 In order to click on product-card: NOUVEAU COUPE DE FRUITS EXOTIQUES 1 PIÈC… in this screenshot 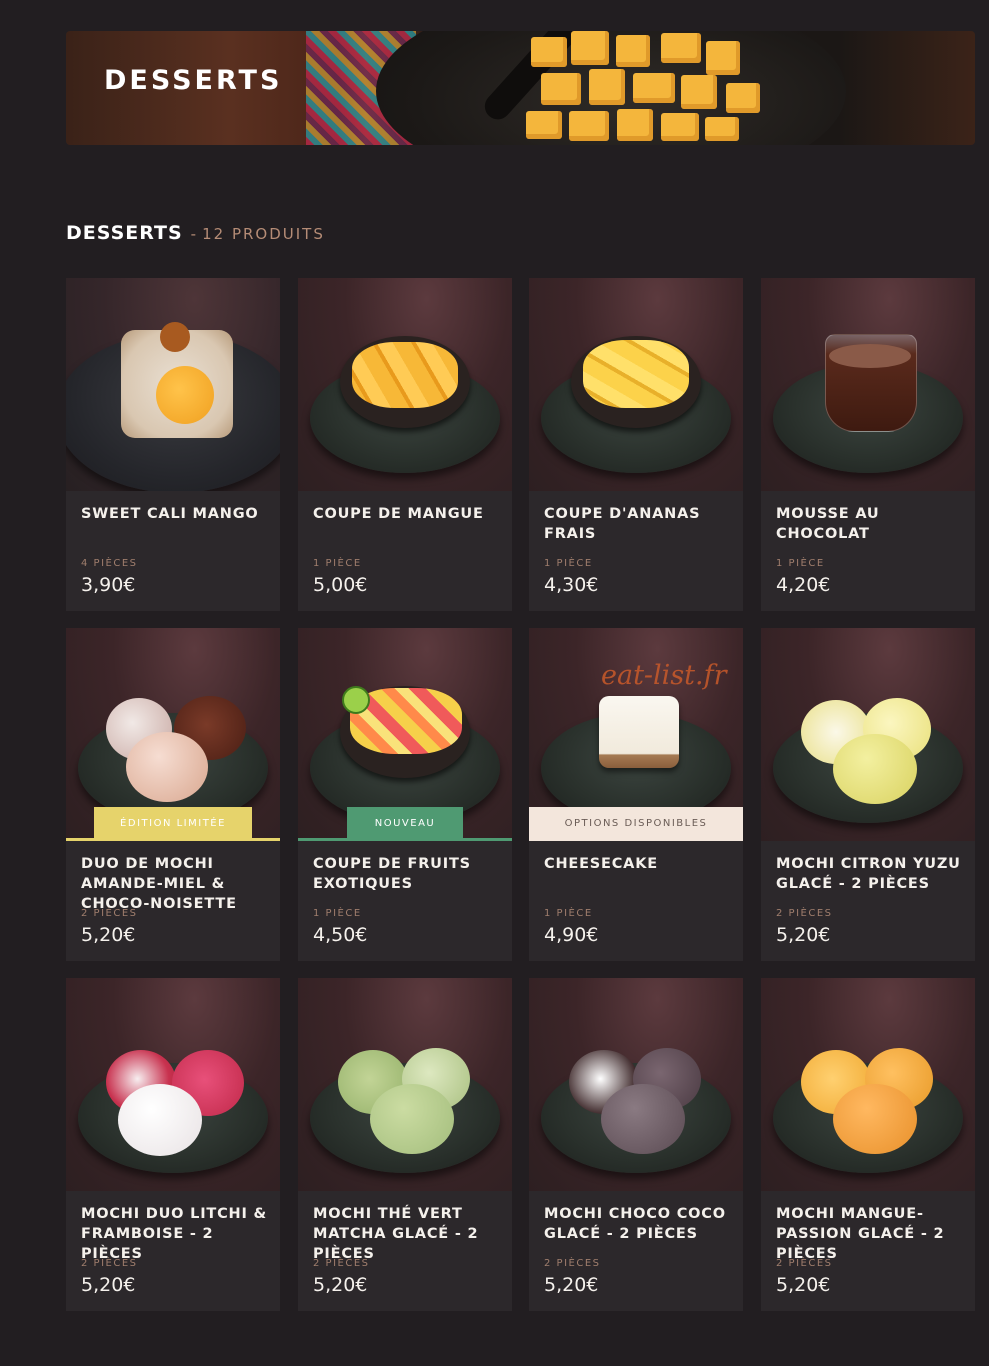, I will do `click(405, 794)`.